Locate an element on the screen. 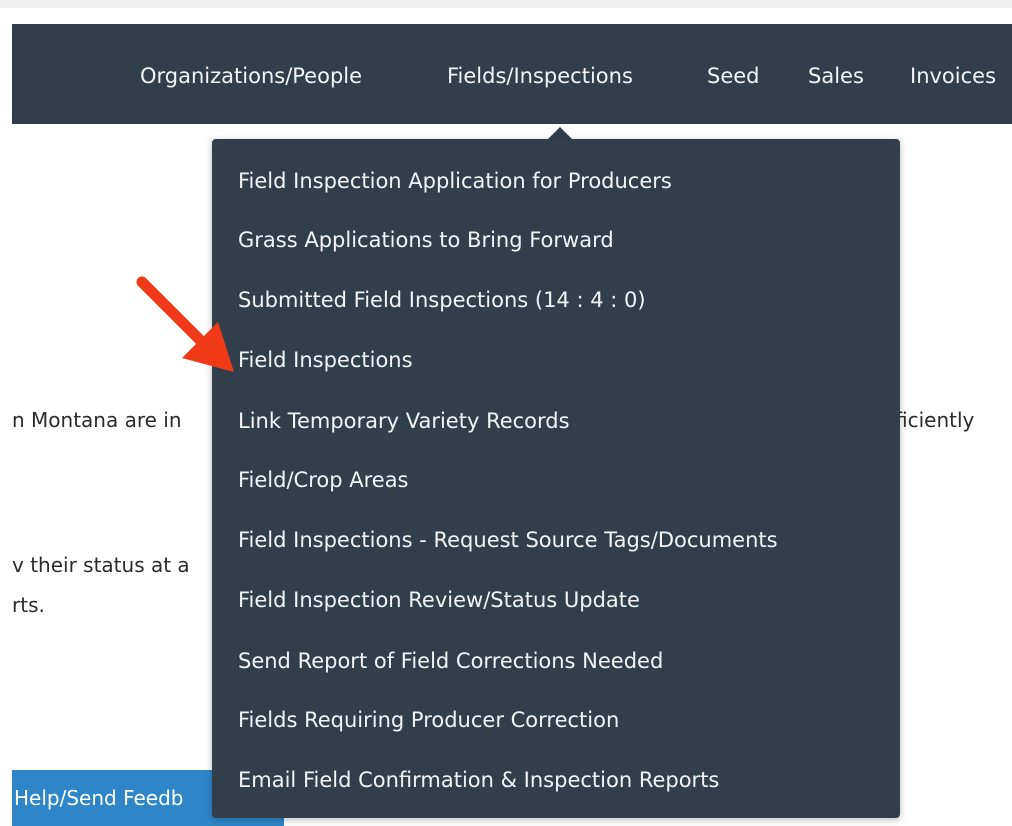  intro-text-line1-right: ficiently is located at coordinates (935, 420).